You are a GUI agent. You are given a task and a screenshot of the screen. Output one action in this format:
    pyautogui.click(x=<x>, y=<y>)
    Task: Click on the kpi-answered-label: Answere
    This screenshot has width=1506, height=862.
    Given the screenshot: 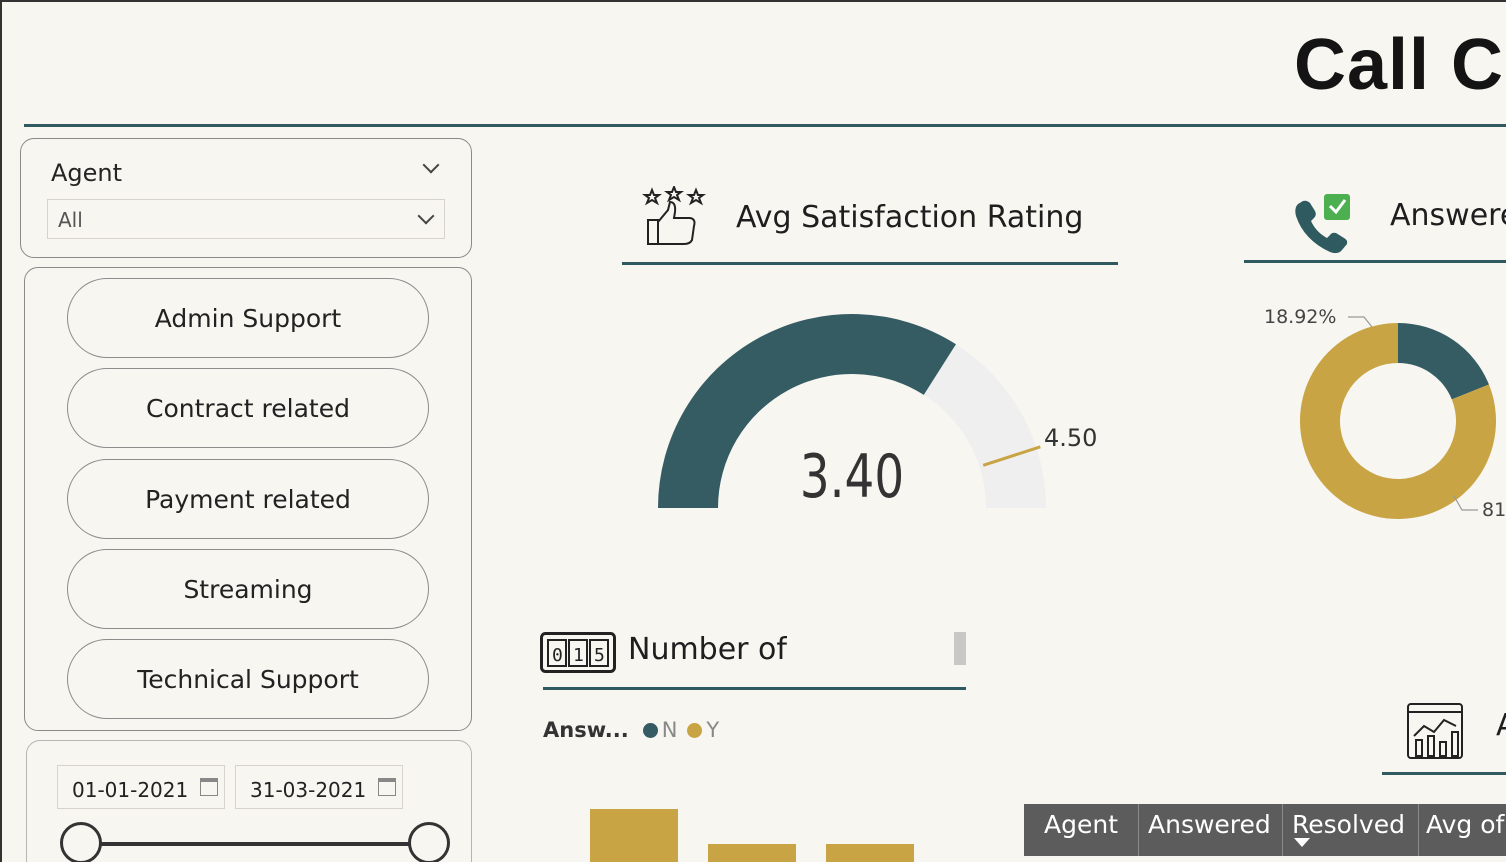 What is the action you would take?
    pyautogui.click(x=1448, y=215)
    